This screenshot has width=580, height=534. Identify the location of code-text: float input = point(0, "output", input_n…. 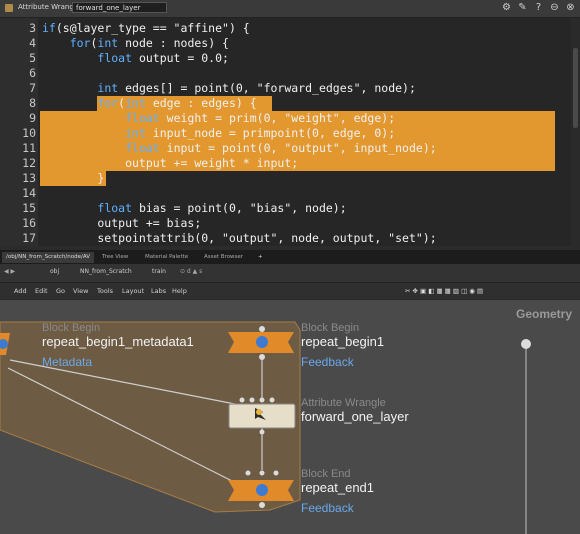
(281, 148).